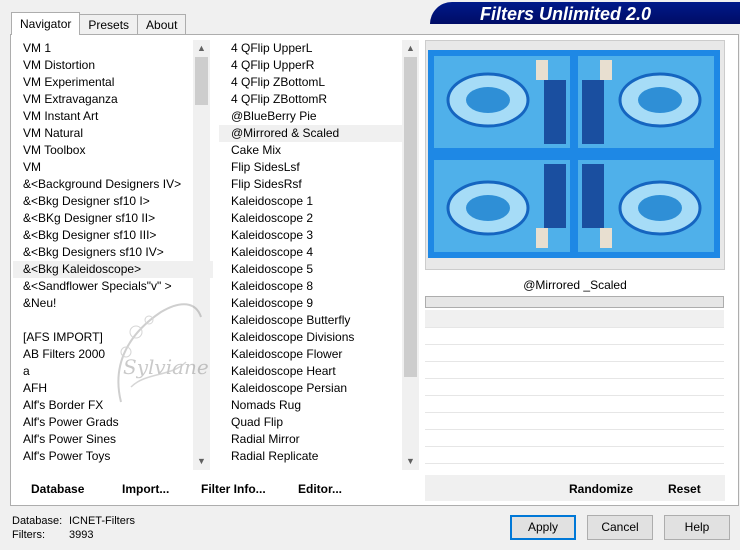 The image size is (740, 550). I want to click on filter-item: 4 QFlip ZBottomR, so click(319, 99).